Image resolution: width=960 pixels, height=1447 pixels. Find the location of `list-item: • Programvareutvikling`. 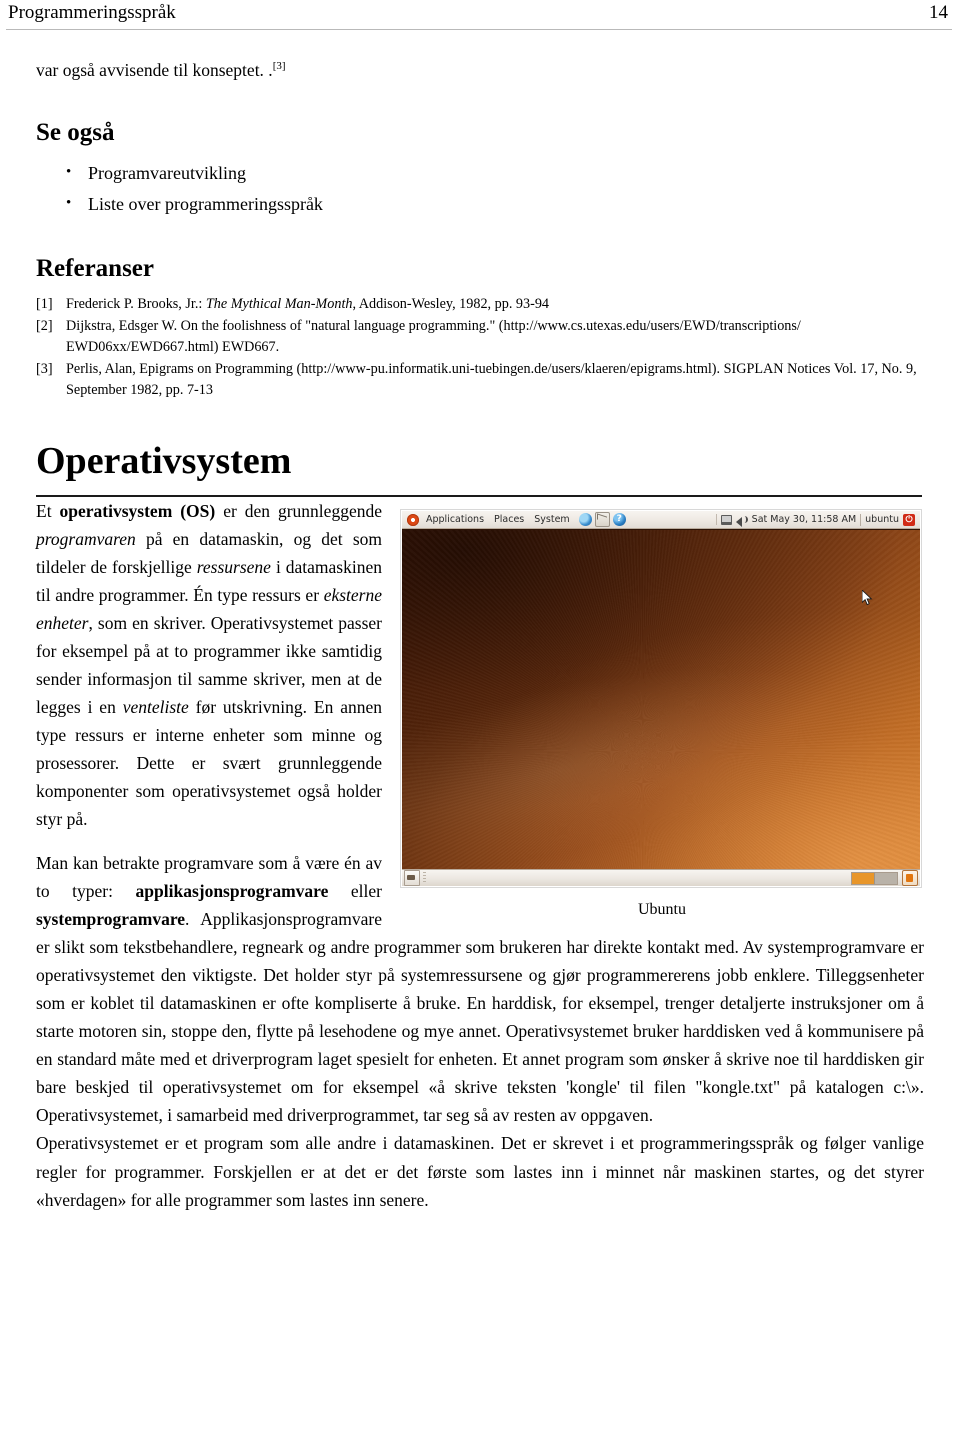

list-item: • Programvareutvikling is located at coordinates (495, 173).